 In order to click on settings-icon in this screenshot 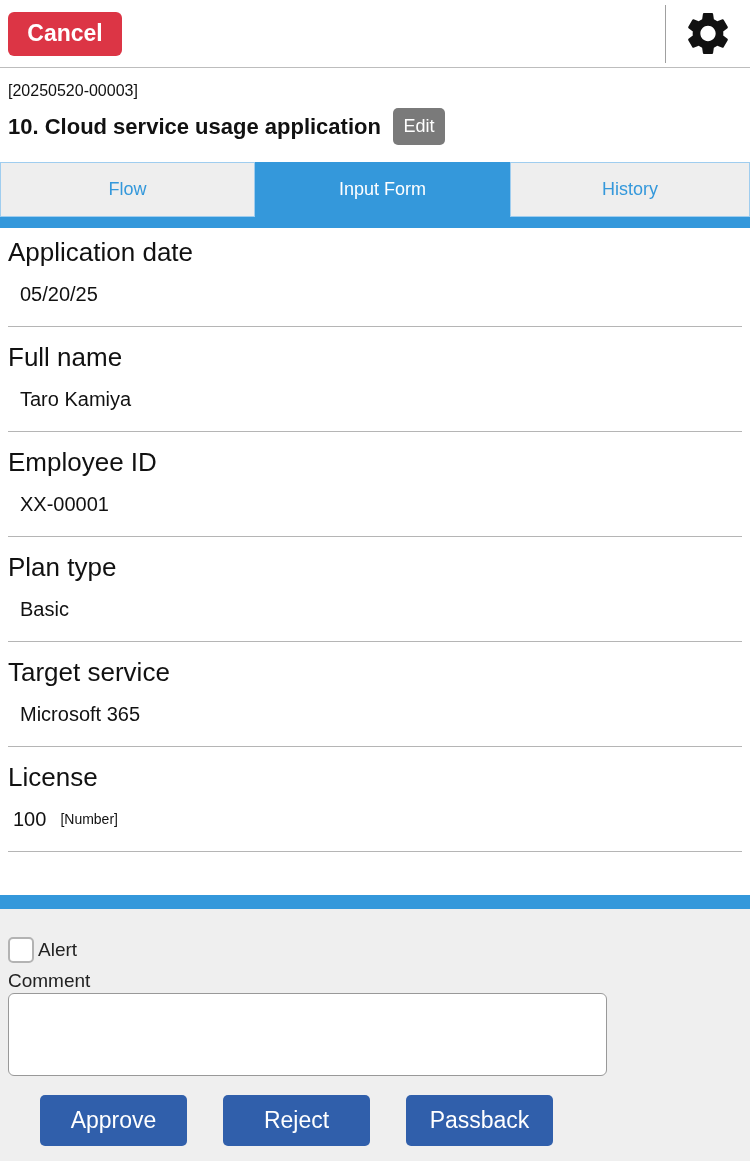, I will do `click(708, 33)`.